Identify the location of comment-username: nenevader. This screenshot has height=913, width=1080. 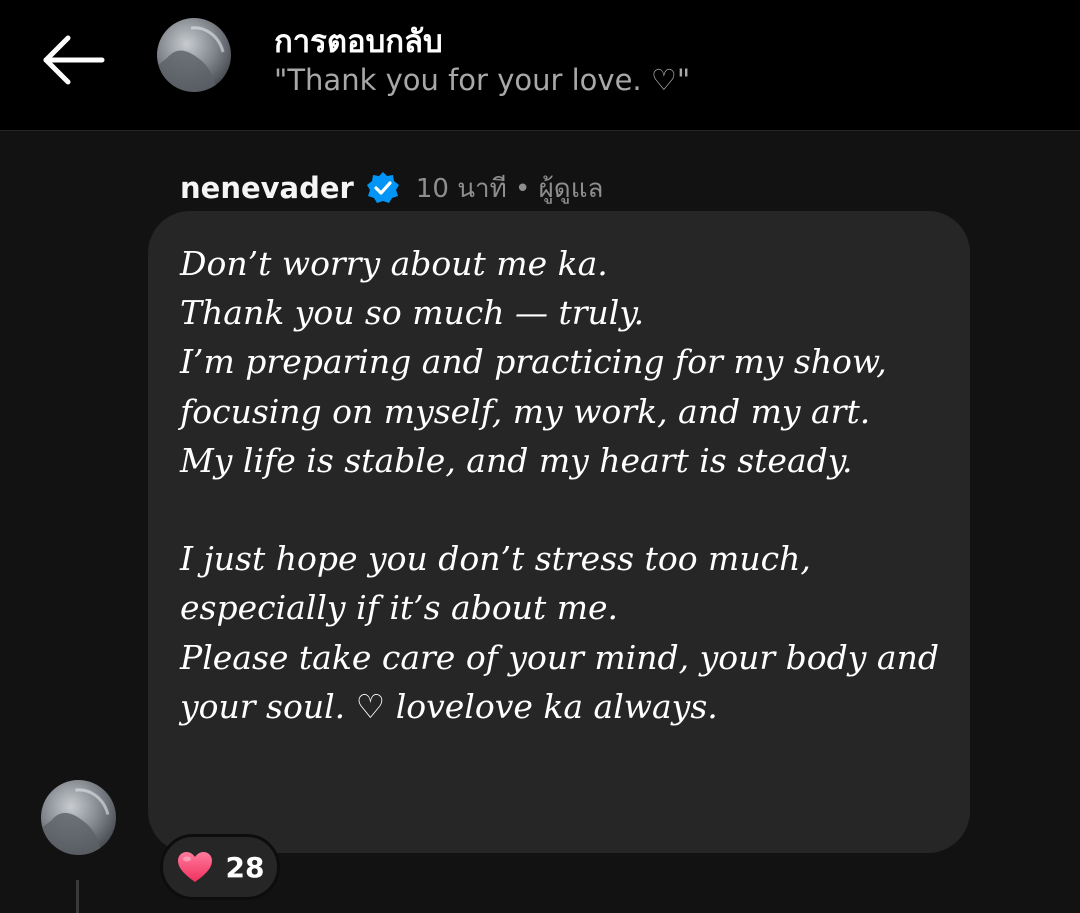
(267, 188).